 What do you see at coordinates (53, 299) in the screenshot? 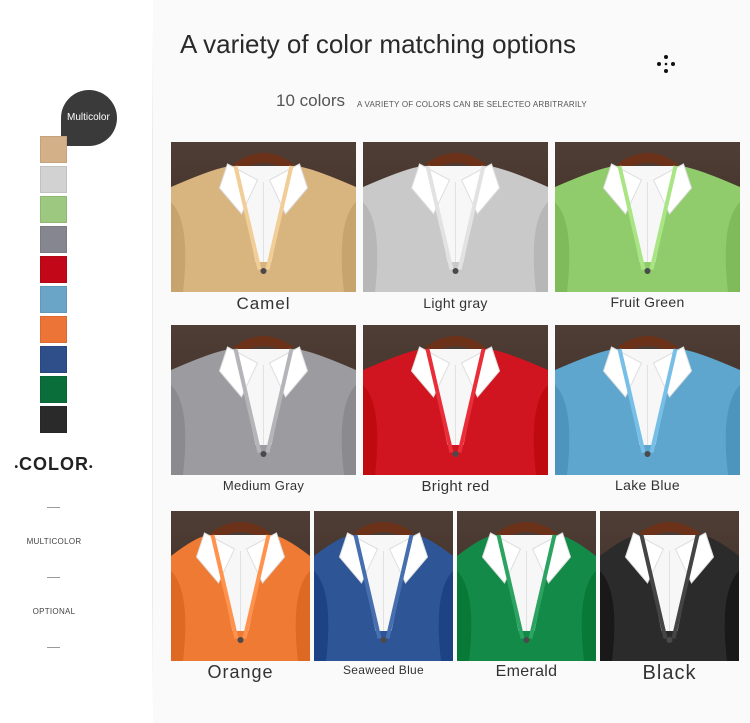
I see `swatch-lake-blue` at bounding box center [53, 299].